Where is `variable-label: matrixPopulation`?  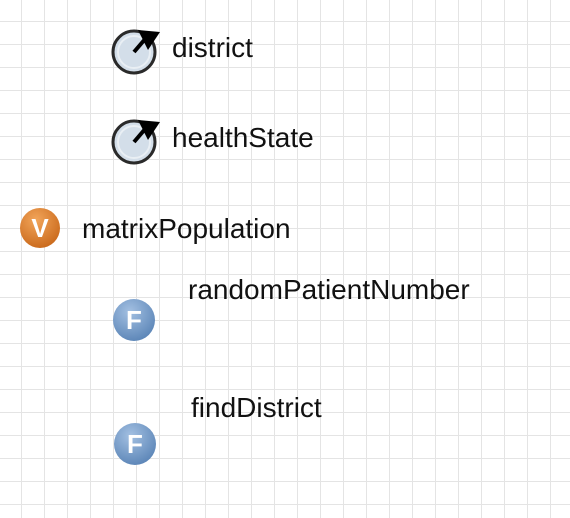 variable-label: matrixPopulation is located at coordinates (186, 228).